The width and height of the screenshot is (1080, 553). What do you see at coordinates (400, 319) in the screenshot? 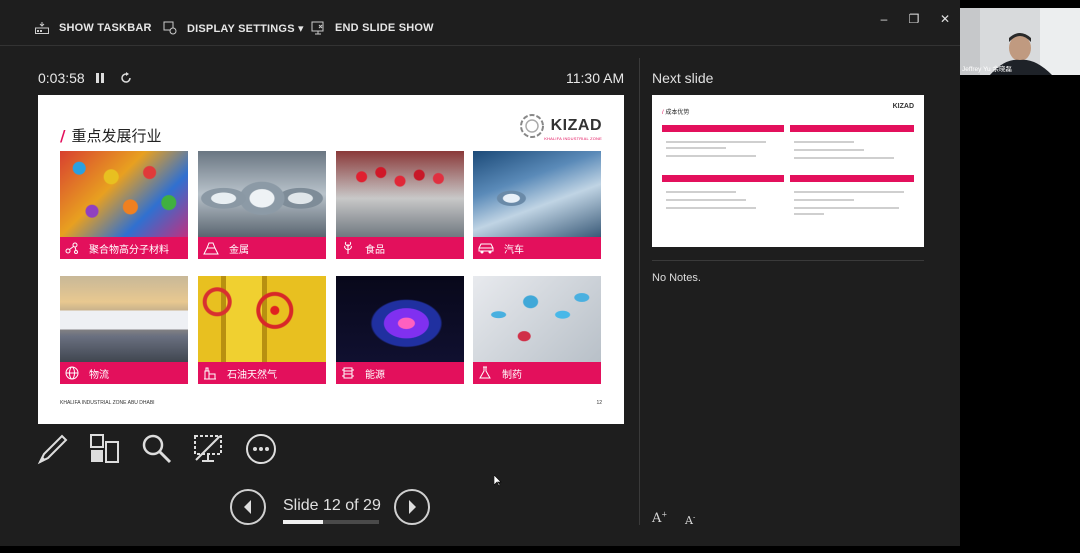
I see `gas-flame-image` at bounding box center [400, 319].